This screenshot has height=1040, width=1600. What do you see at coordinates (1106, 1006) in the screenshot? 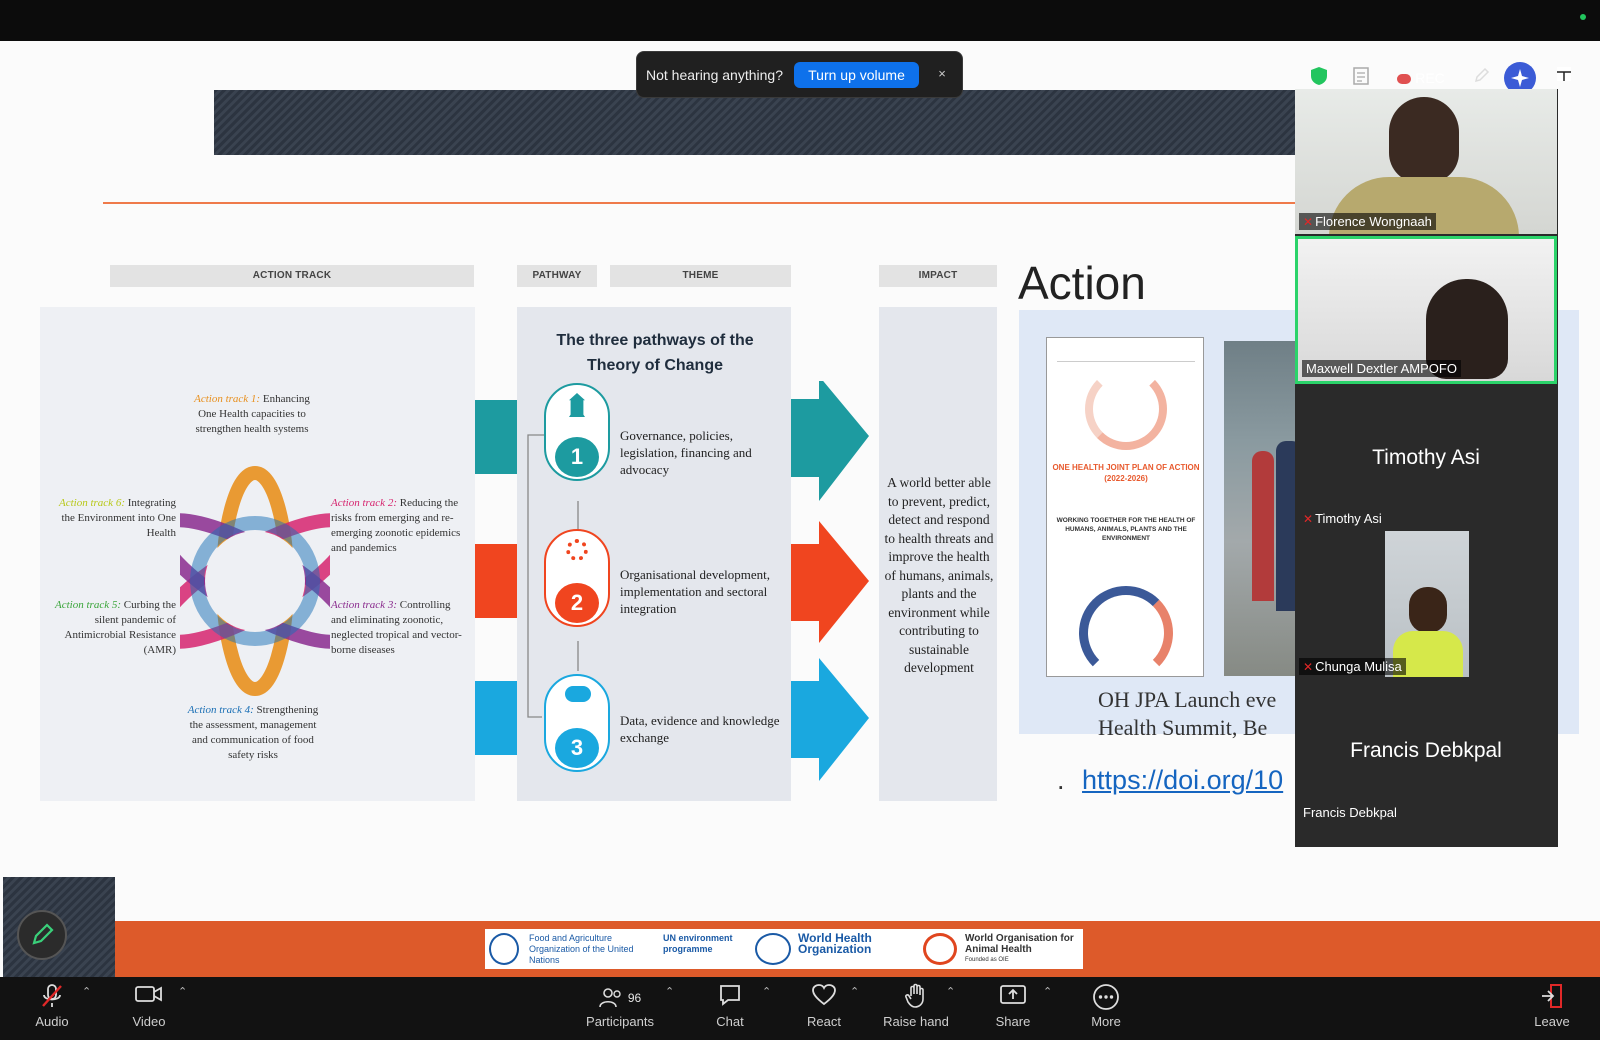
I see `more-button: More` at bounding box center [1106, 1006].